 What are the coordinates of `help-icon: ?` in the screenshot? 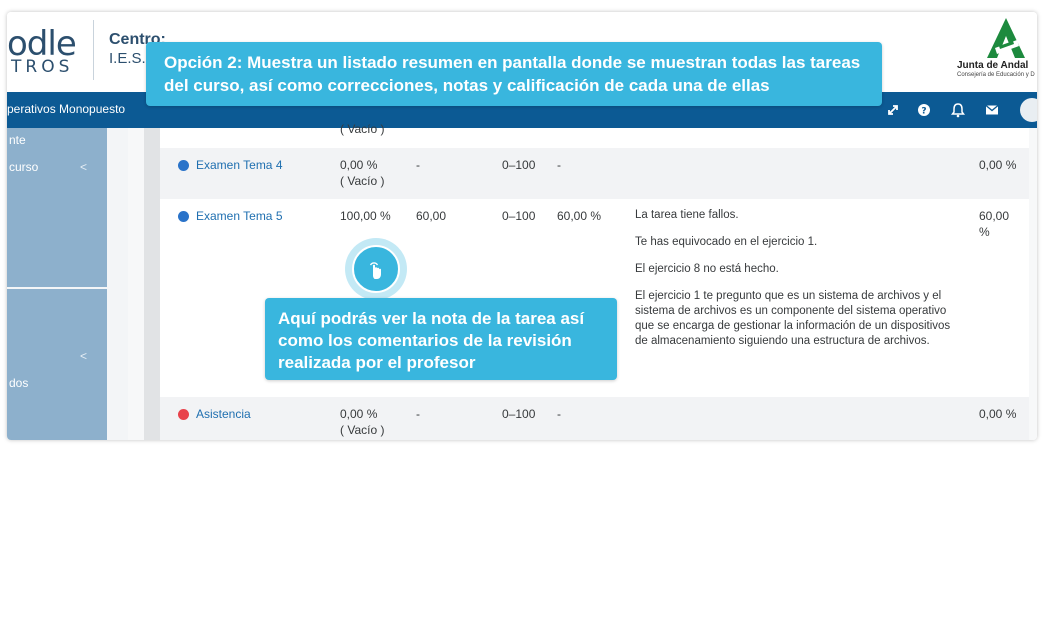 It's located at (924, 110).